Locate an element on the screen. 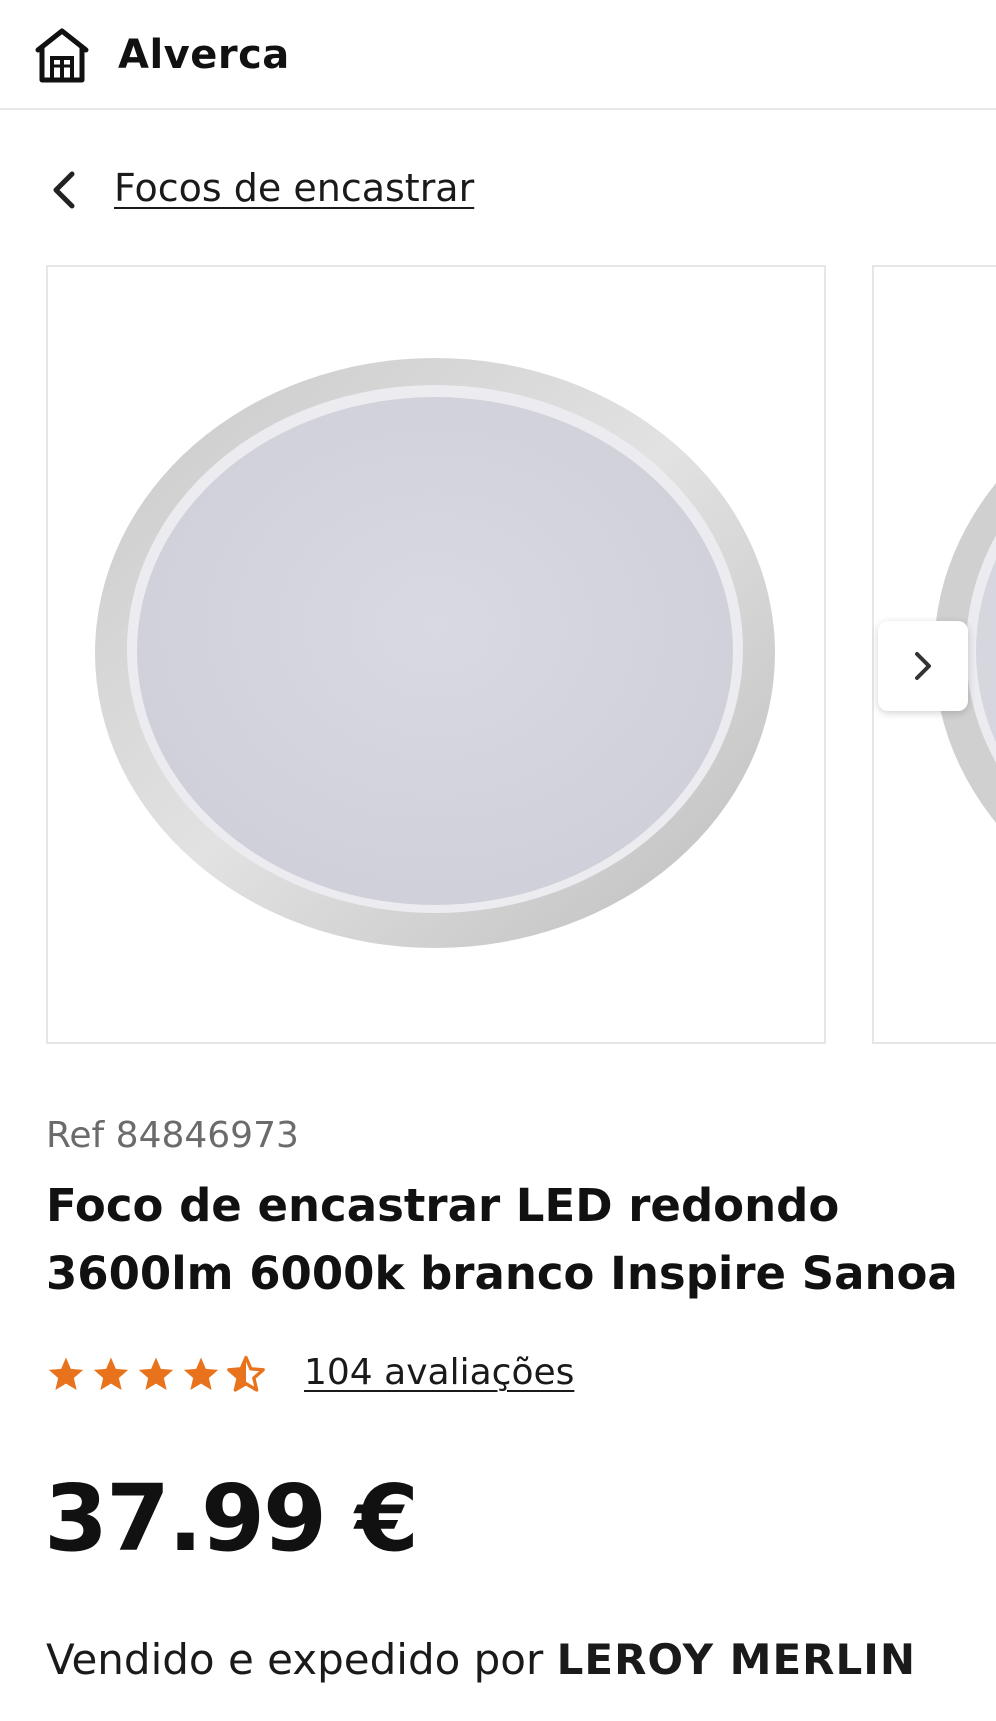  seller-prefix: Vendido e expedido por is located at coordinates (295, 1659).